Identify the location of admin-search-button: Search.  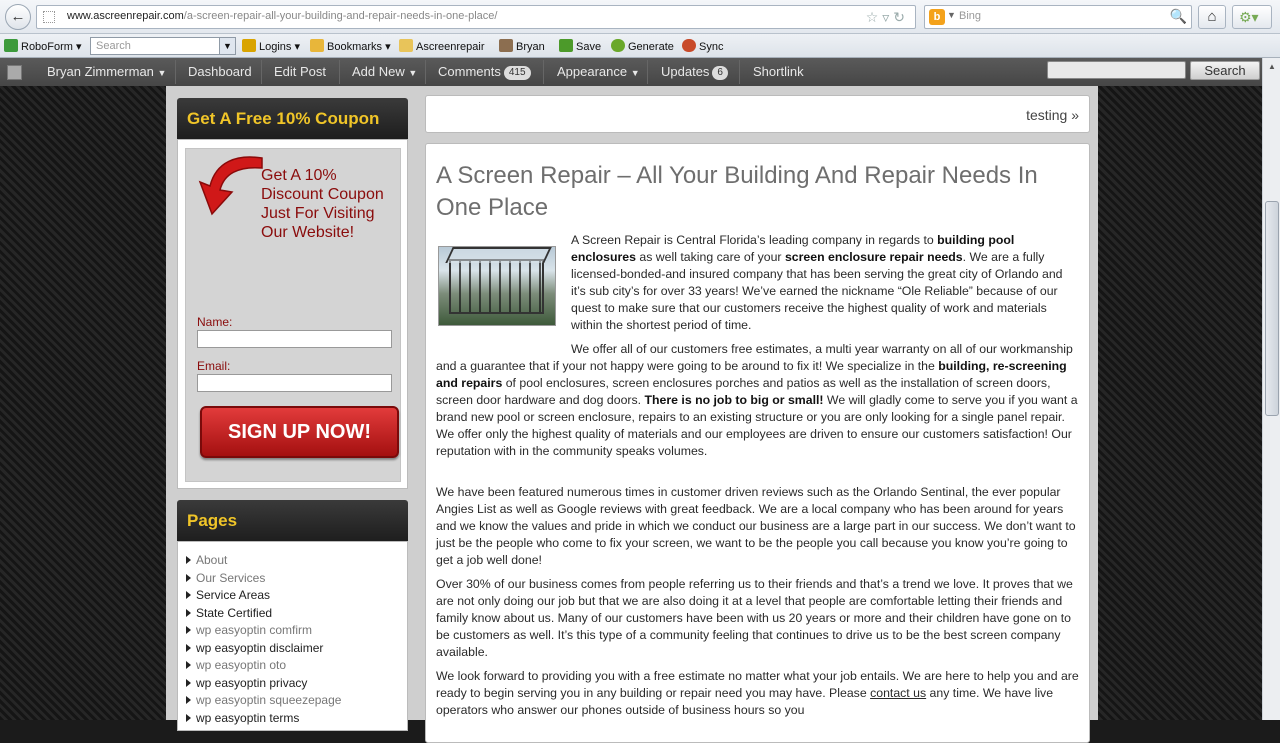
(1225, 70).